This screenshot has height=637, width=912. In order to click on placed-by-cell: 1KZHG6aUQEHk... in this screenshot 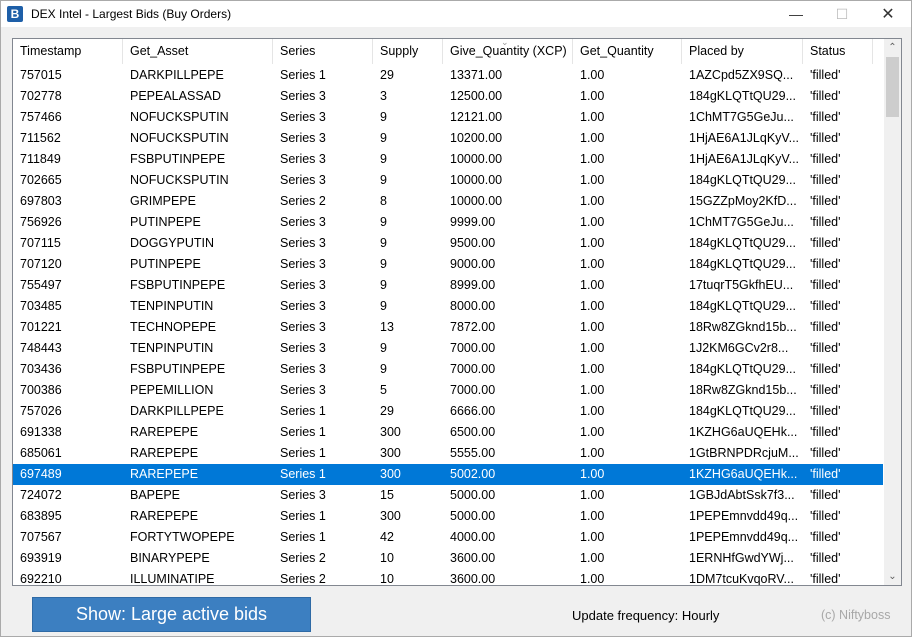, I will do `click(743, 474)`.